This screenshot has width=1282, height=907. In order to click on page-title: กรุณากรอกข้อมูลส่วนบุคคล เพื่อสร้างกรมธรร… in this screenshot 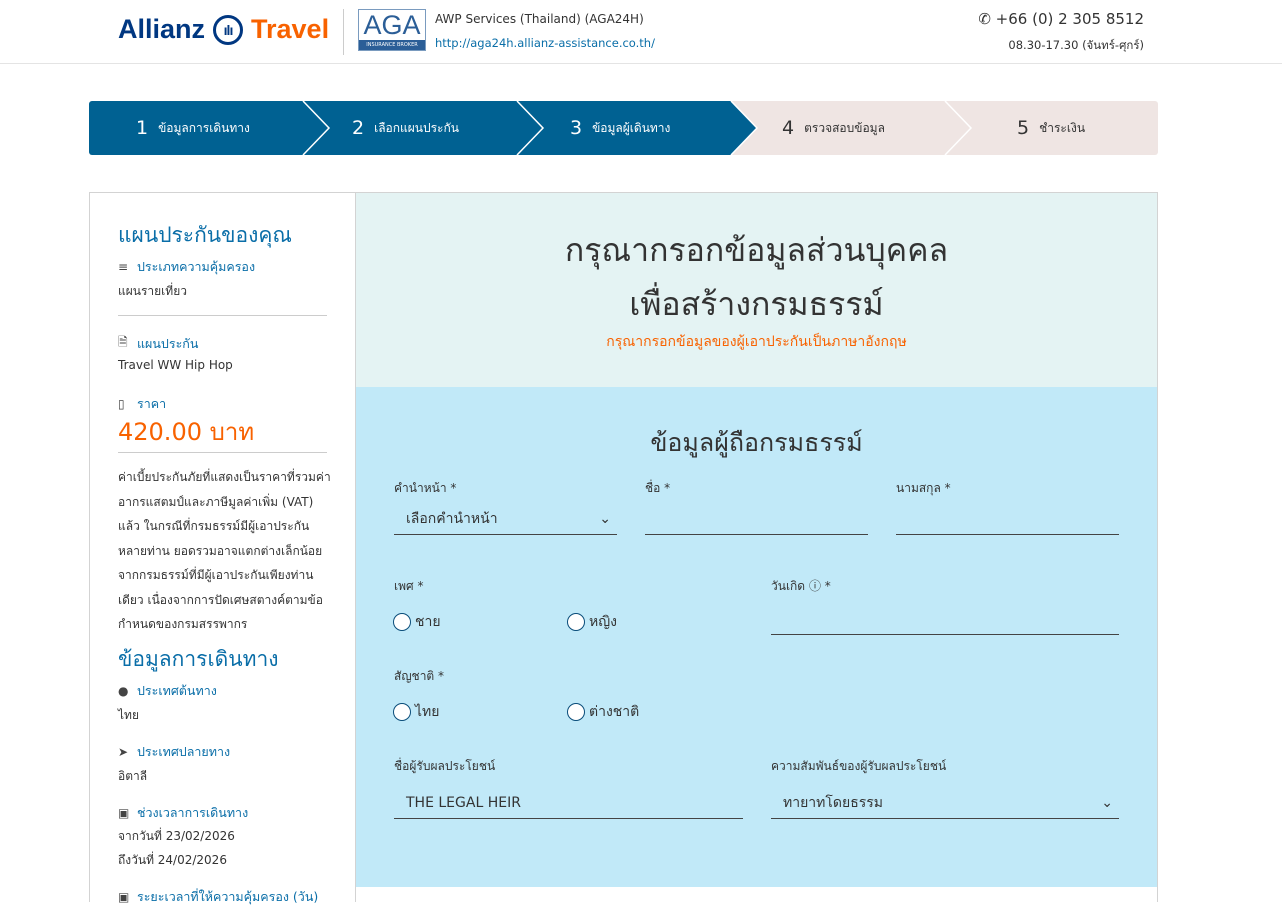, I will do `click(756, 277)`.